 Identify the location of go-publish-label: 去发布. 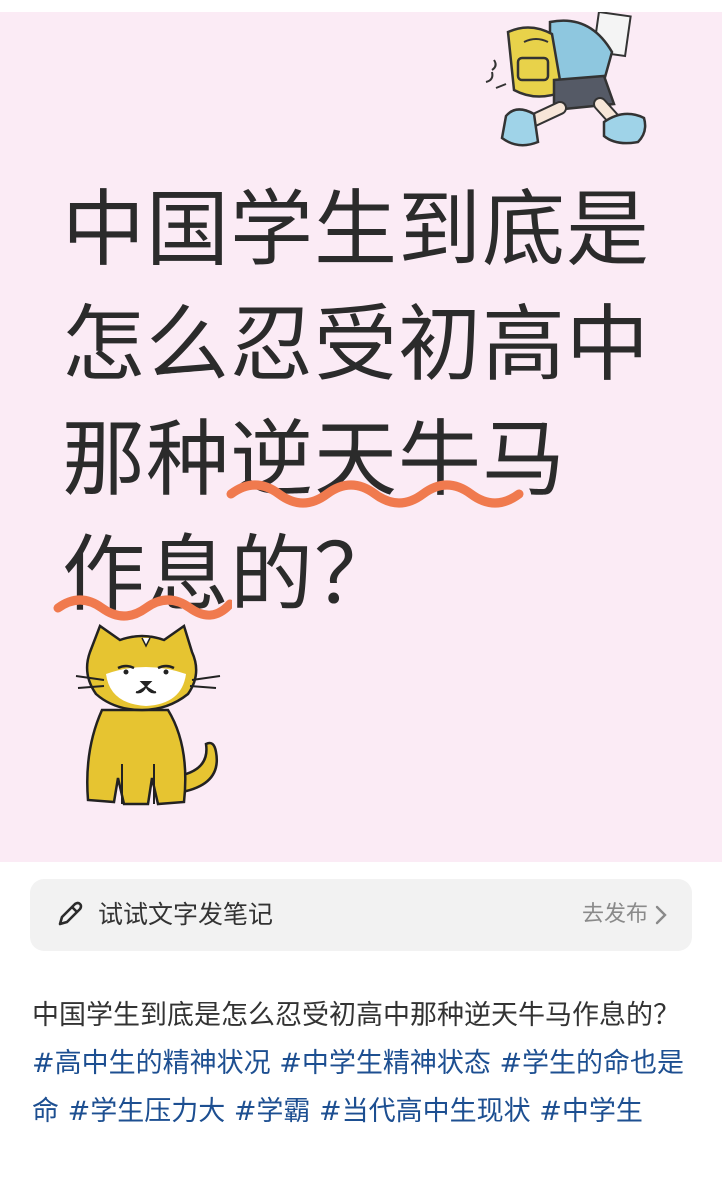
(614, 914).